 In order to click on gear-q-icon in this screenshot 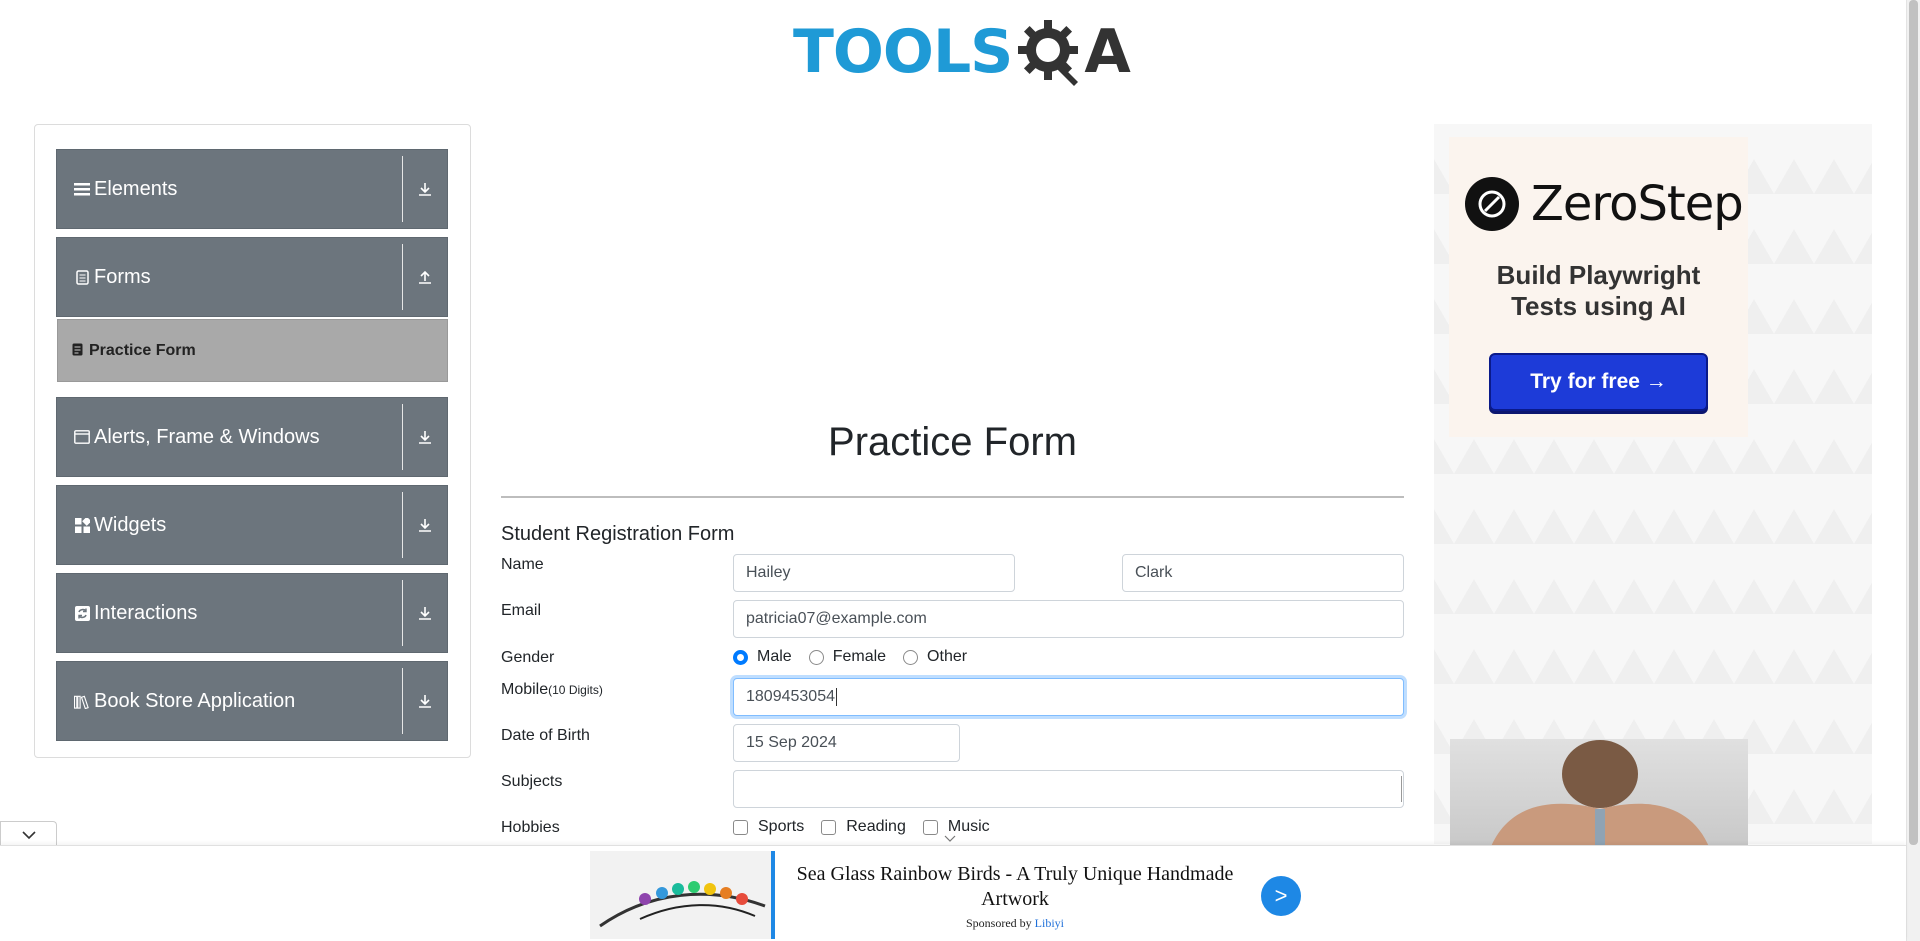, I will do `click(1048, 53)`.